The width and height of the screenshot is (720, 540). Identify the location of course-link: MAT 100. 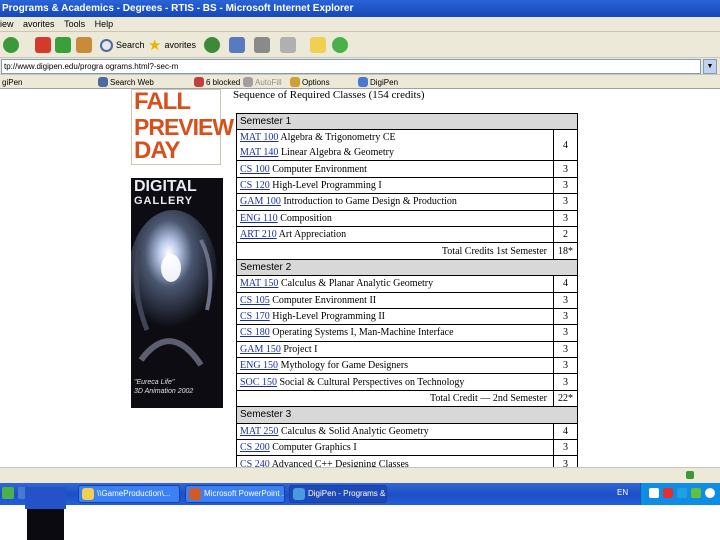
(259, 137).